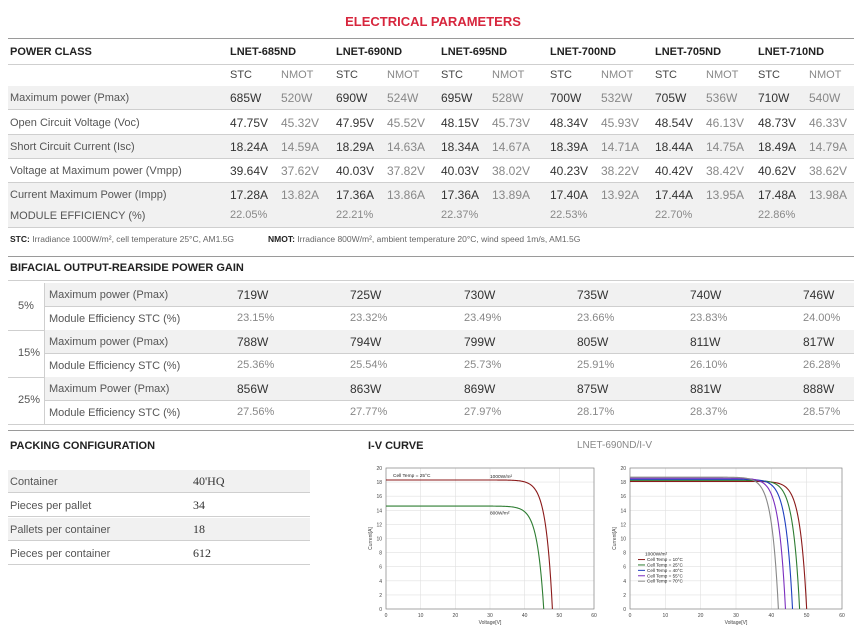 The image size is (866, 627). Describe the element at coordinates (705, 342) in the screenshot. I see `bifacial-value: 811W` at that location.